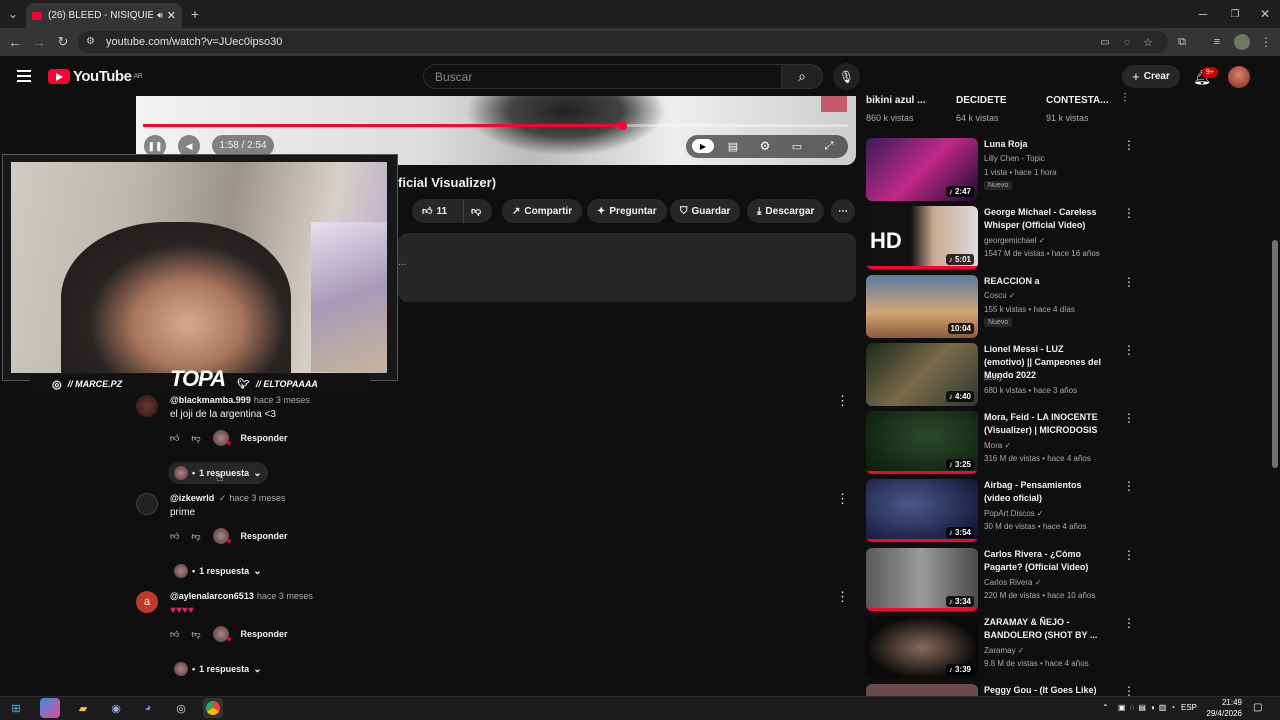  Describe the element at coordinates (50, 708) in the screenshot. I see `copilot-icon` at that location.